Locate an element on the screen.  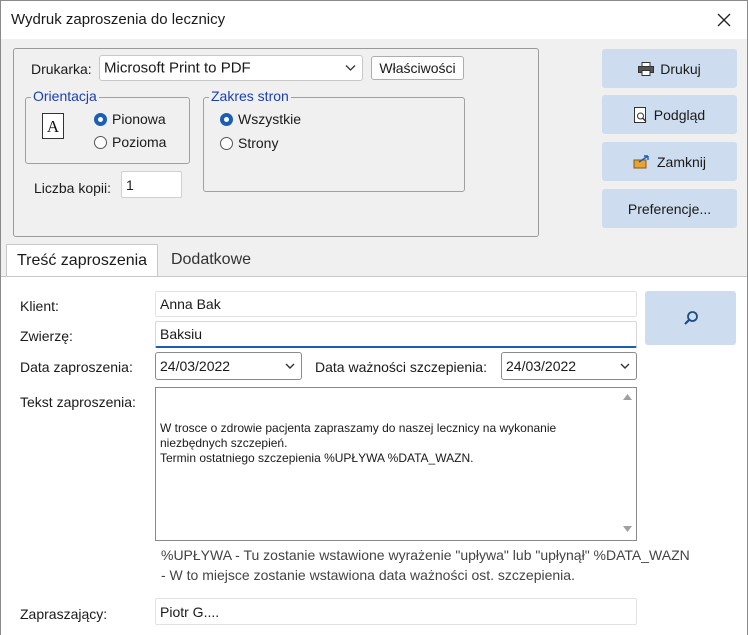
invite-date-value: 24/03/2022 is located at coordinates (195, 366).